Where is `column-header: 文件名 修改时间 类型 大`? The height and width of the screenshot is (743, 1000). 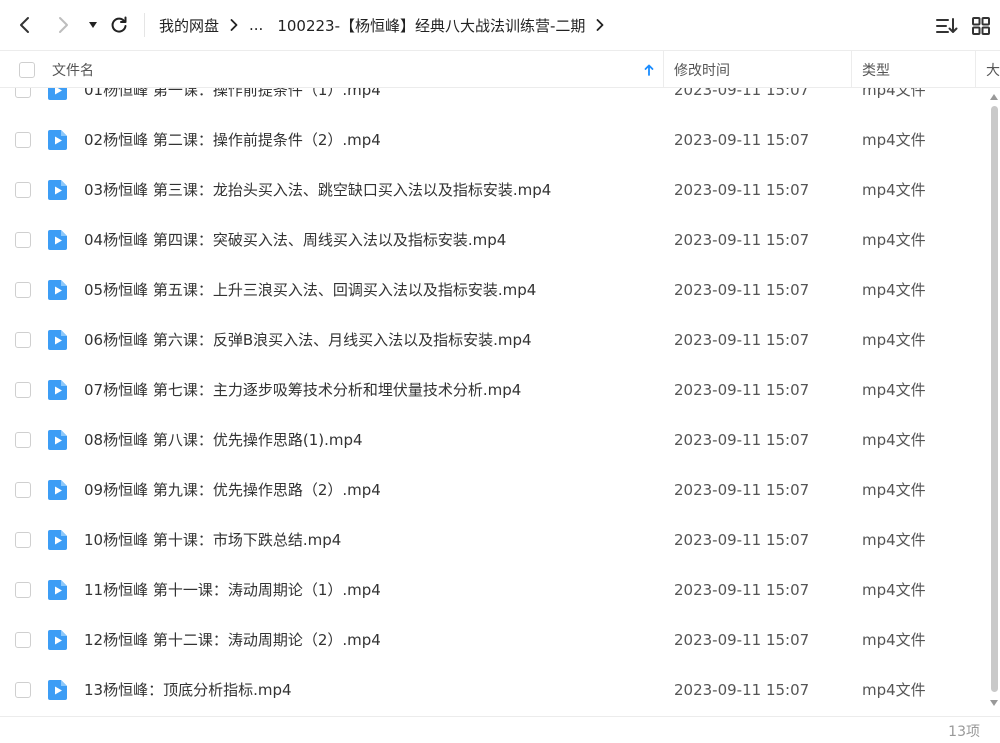
column-header: 文件名 修改时间 类型 大 is located at coordinates (500, 69).